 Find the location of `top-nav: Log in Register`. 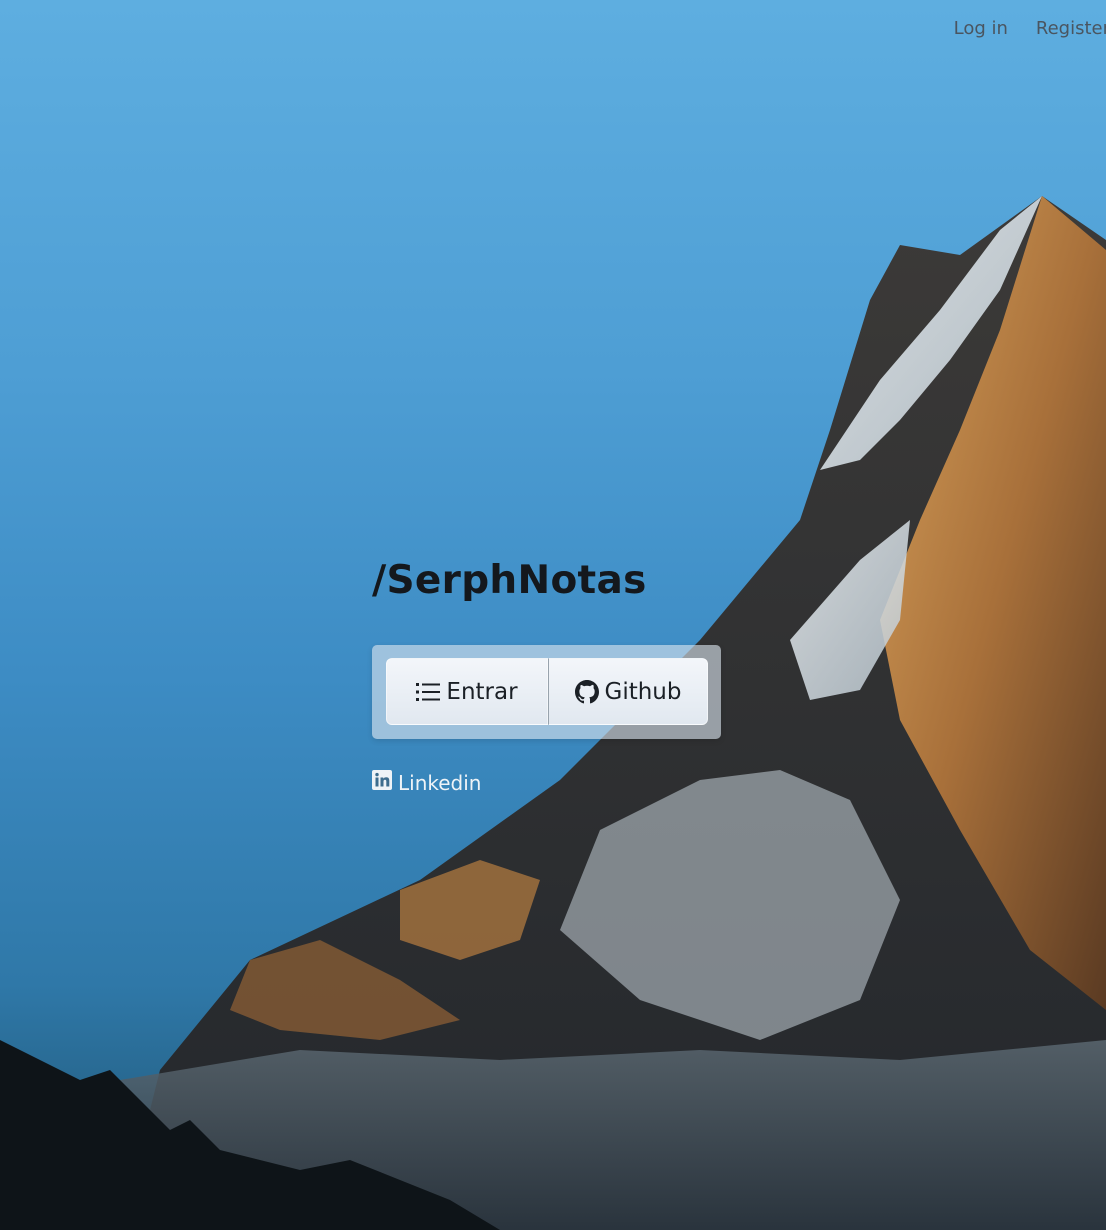

top-nav: Log in Register is located at coordinates (1030, 28).